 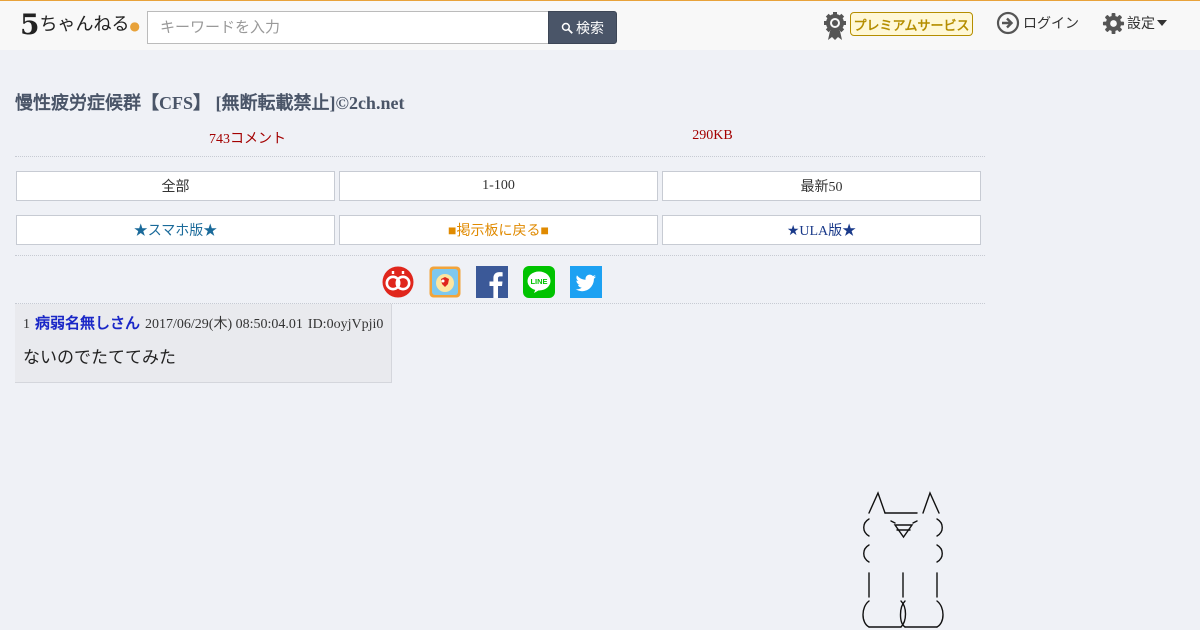 I want to click on back-to-board-button: ■掲示板に戻る■, so click(x=498, y=230).